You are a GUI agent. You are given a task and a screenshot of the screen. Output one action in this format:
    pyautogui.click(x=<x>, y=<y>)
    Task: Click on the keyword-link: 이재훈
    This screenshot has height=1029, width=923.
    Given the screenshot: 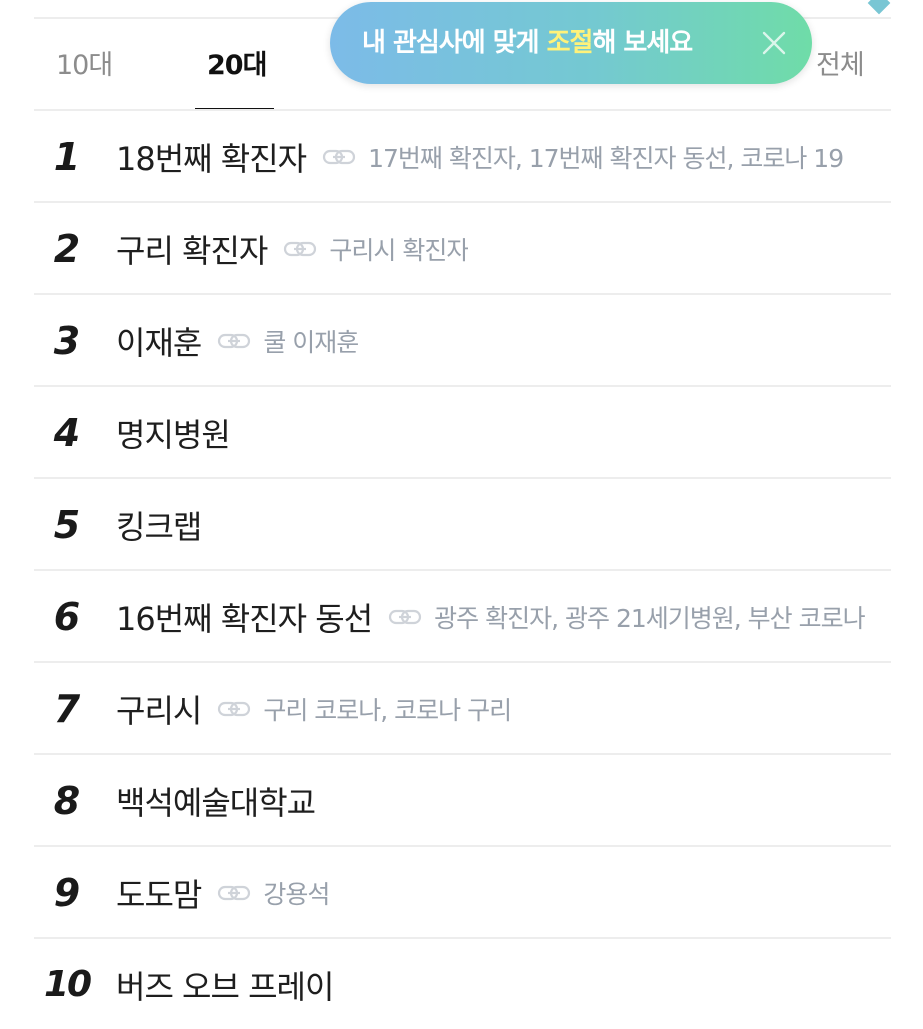 What is the action you would take?
    pyautogui.click(x=159, y=341)
    